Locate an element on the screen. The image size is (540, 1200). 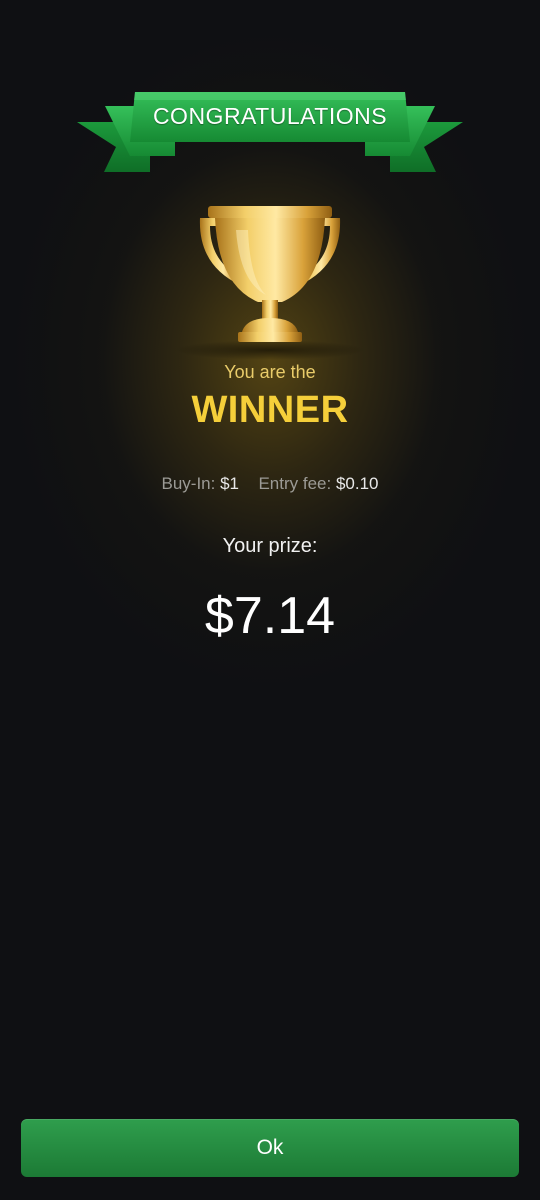
winner-subtitle: You are the is located at coordinates (270, 372).